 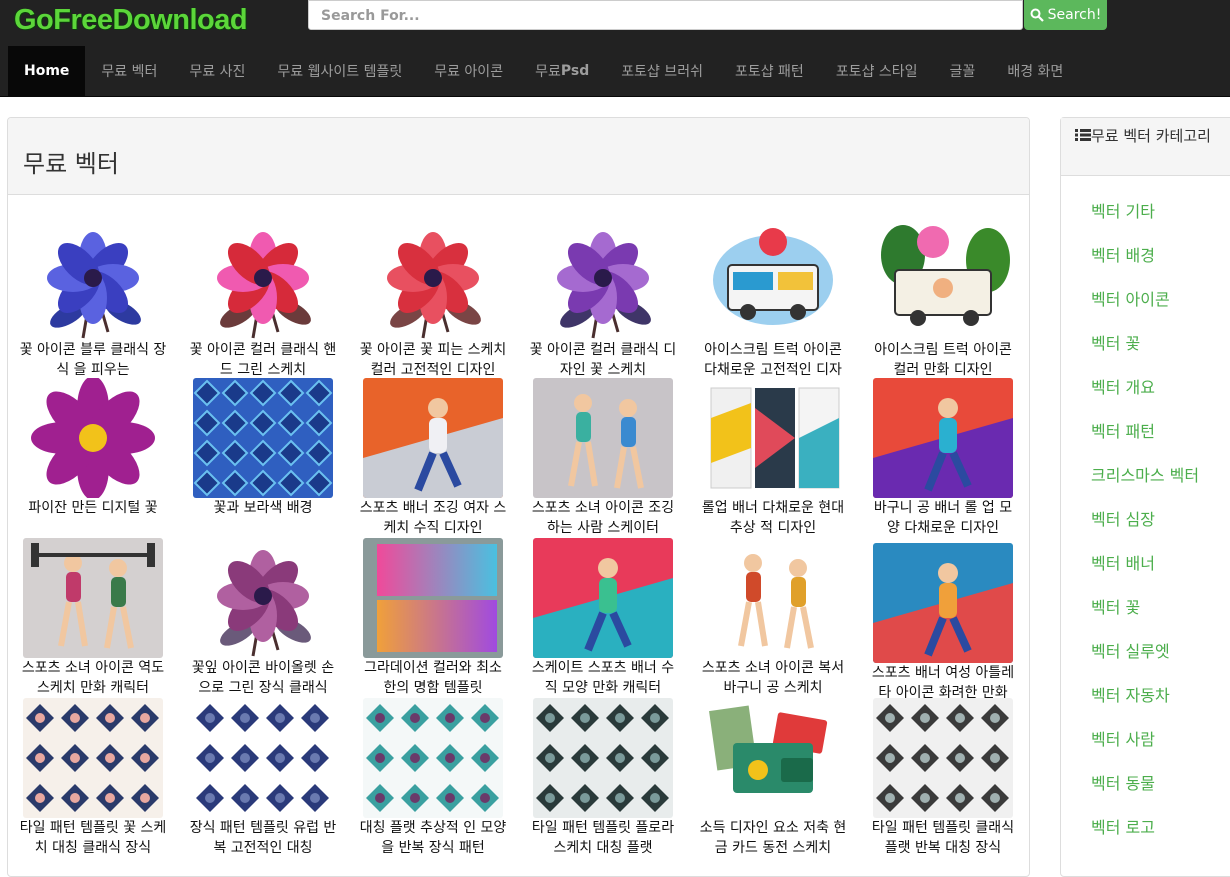 I want to click on category-link: 벡터 패턴, so click(x=1160, y=440).